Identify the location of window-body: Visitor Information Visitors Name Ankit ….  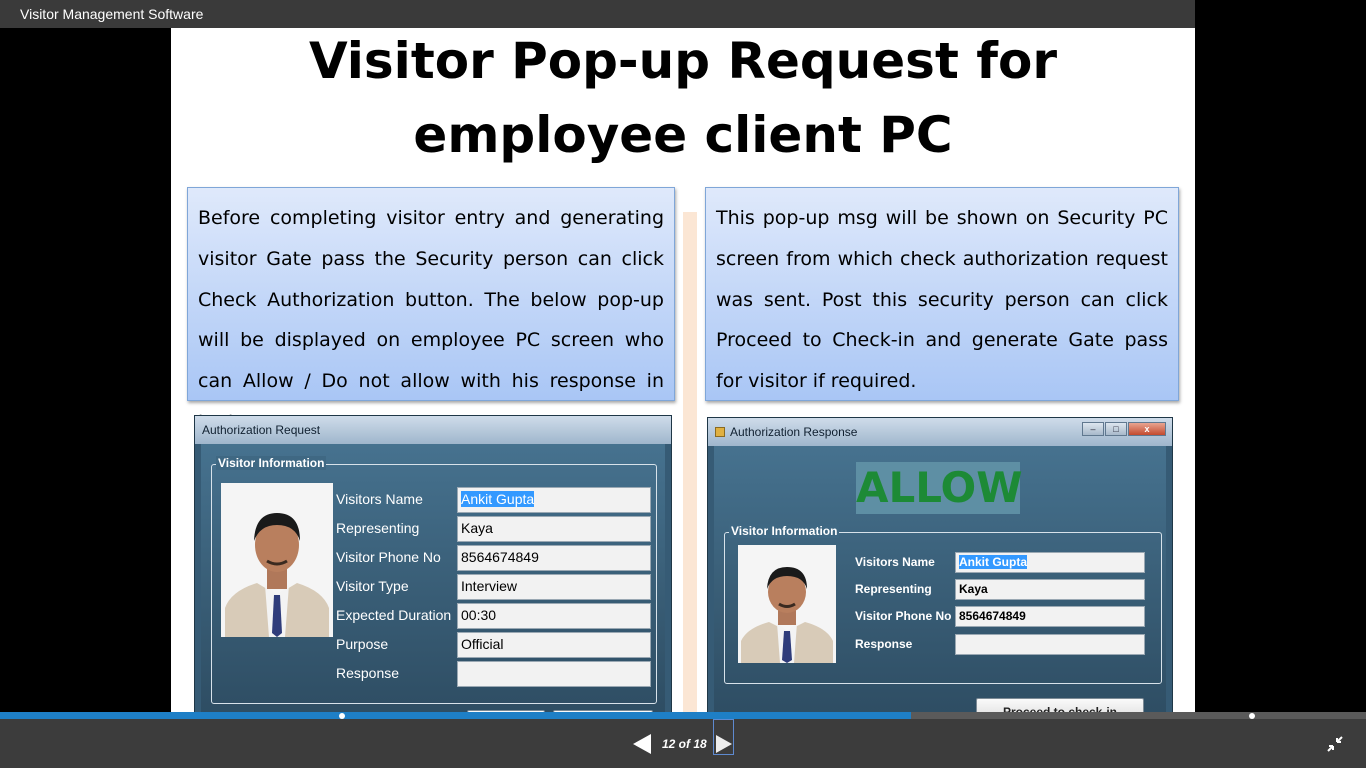
(433, 578).